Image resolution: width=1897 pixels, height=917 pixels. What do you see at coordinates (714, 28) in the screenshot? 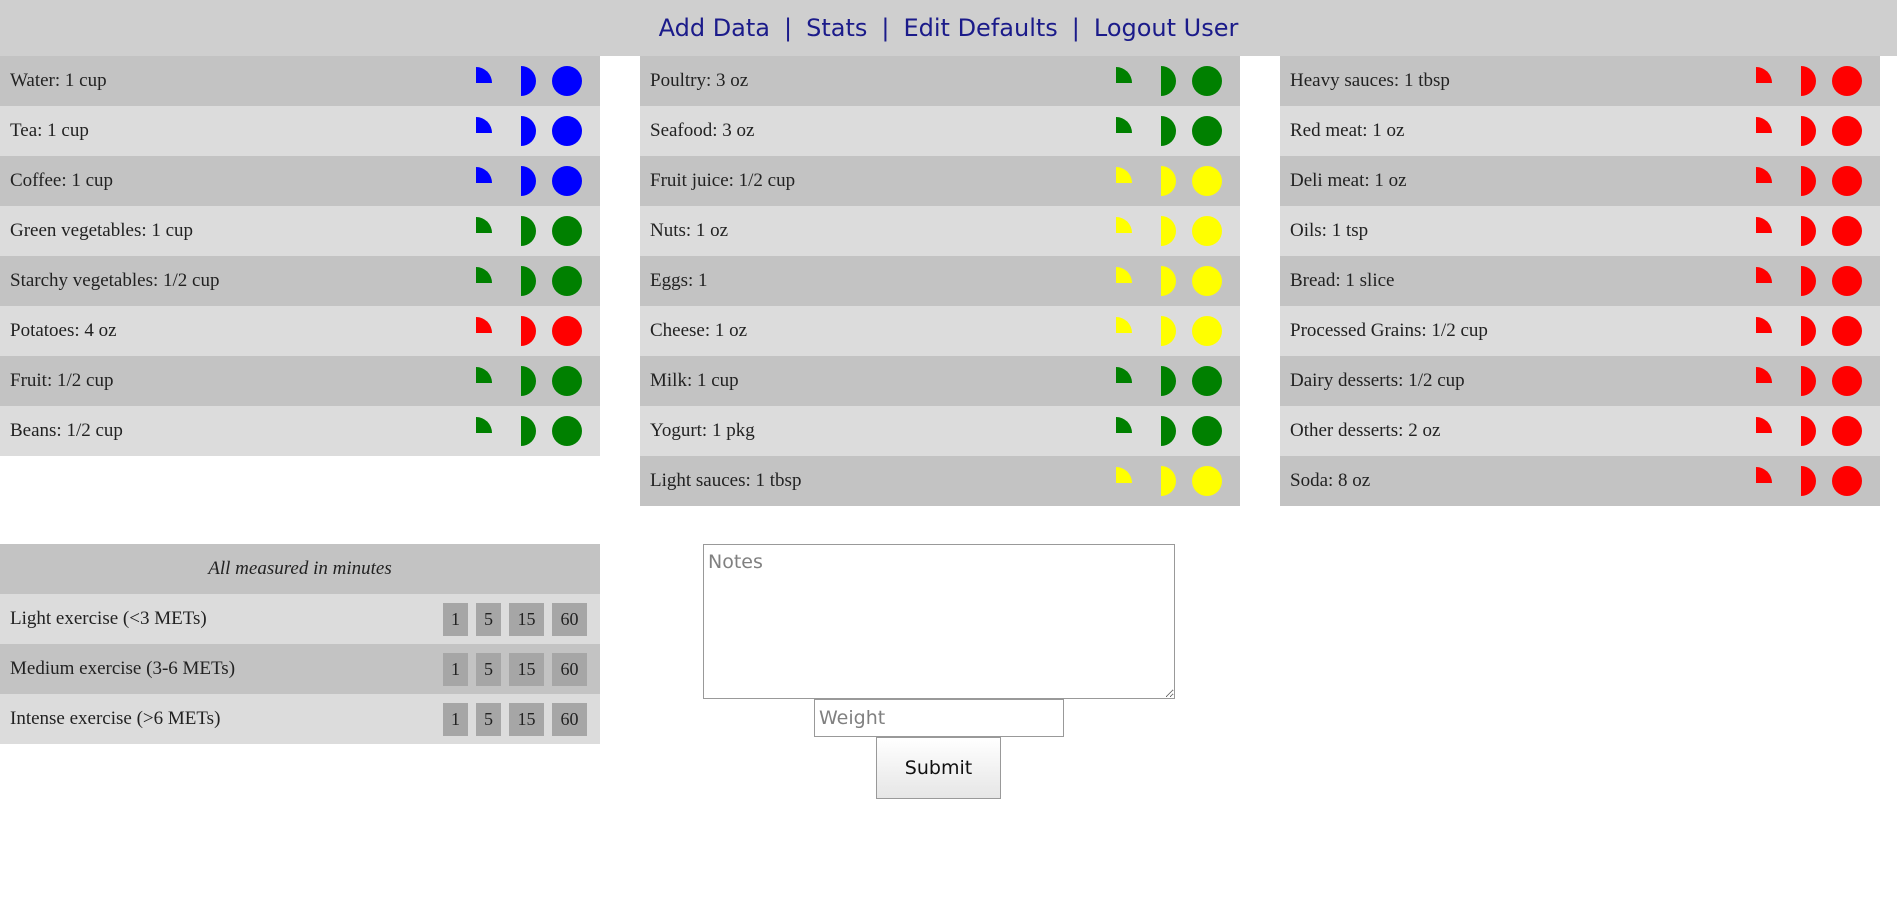
I see `nav-add-data-link: Add Data` at bounding box center [714, 28].